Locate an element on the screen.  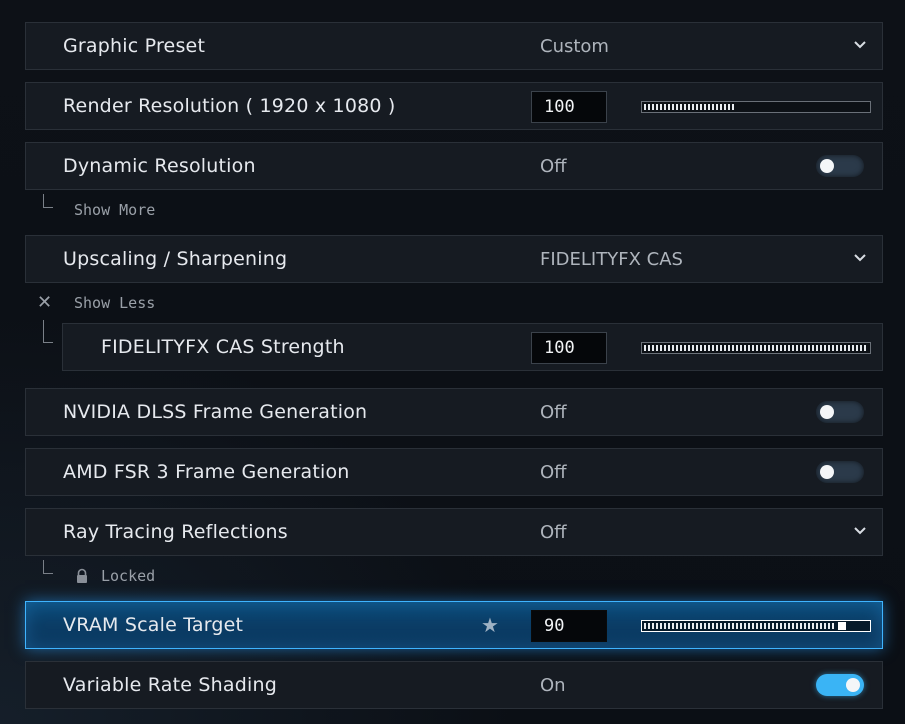
fsr3-frame-generation-toggle is located at coordinates (840, 472).